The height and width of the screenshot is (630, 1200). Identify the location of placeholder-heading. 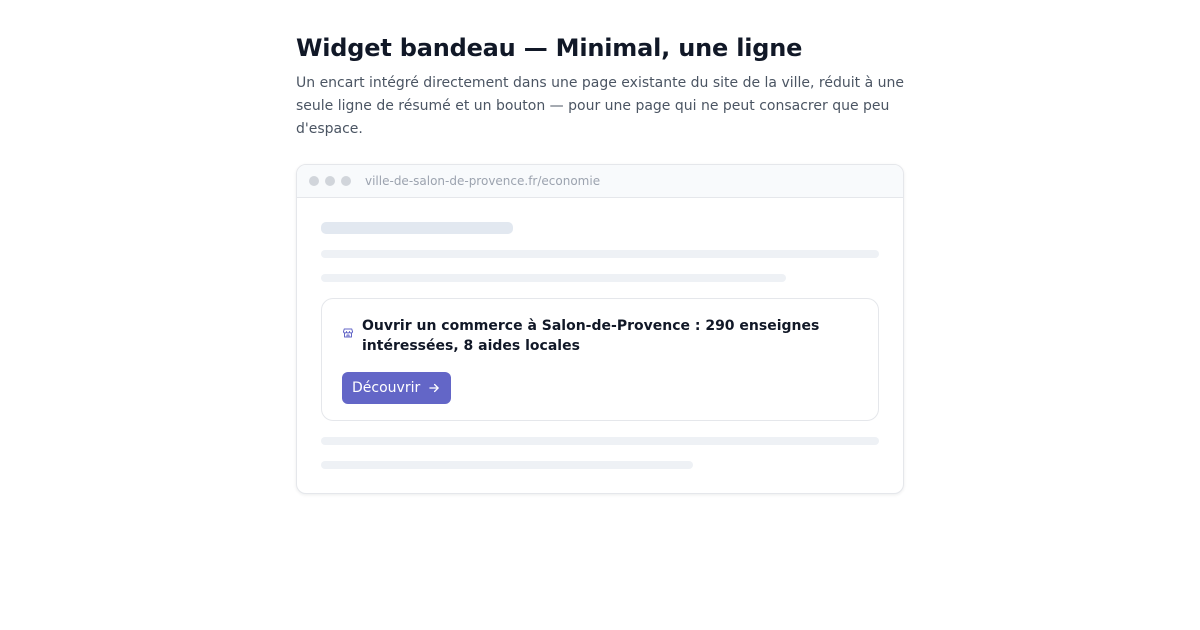
(417, 228).